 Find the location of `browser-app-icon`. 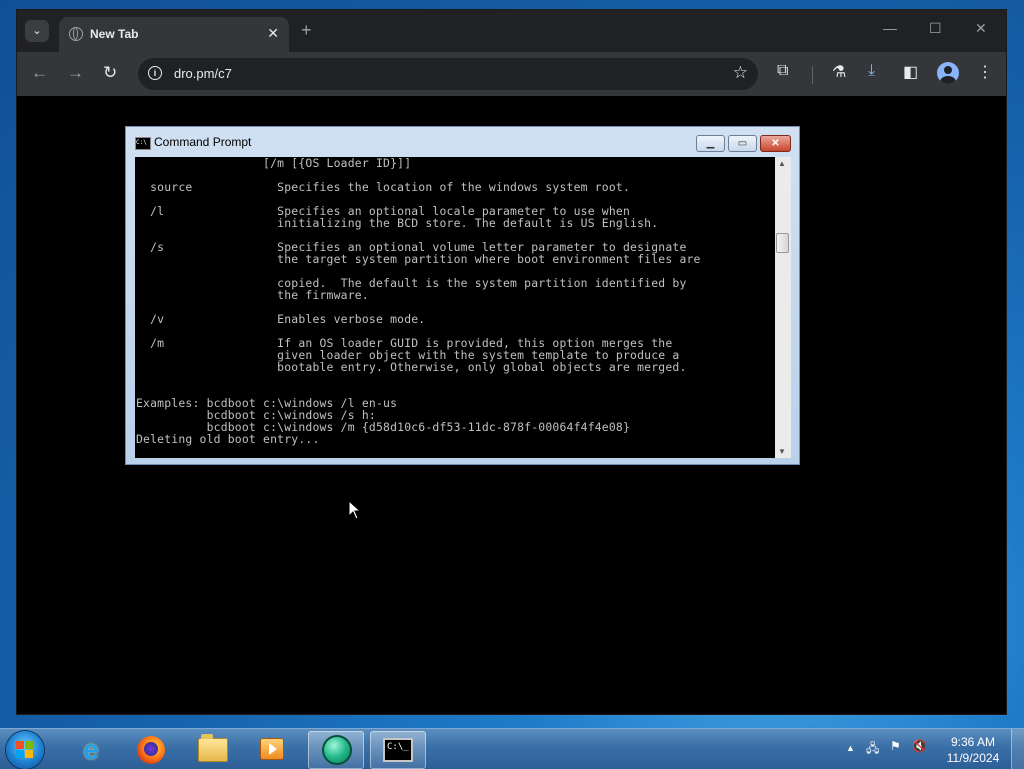

browser-app-icon is located at coordinates (337, 750).